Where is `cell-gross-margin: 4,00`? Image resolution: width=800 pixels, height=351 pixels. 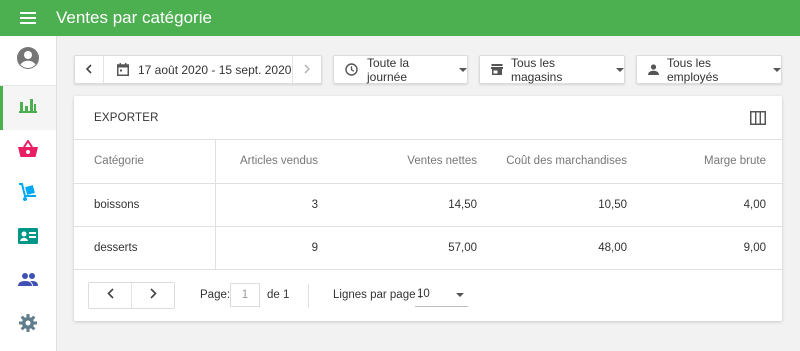 cell-gross-margin: 4,00 is located at coordinates (704, 205).